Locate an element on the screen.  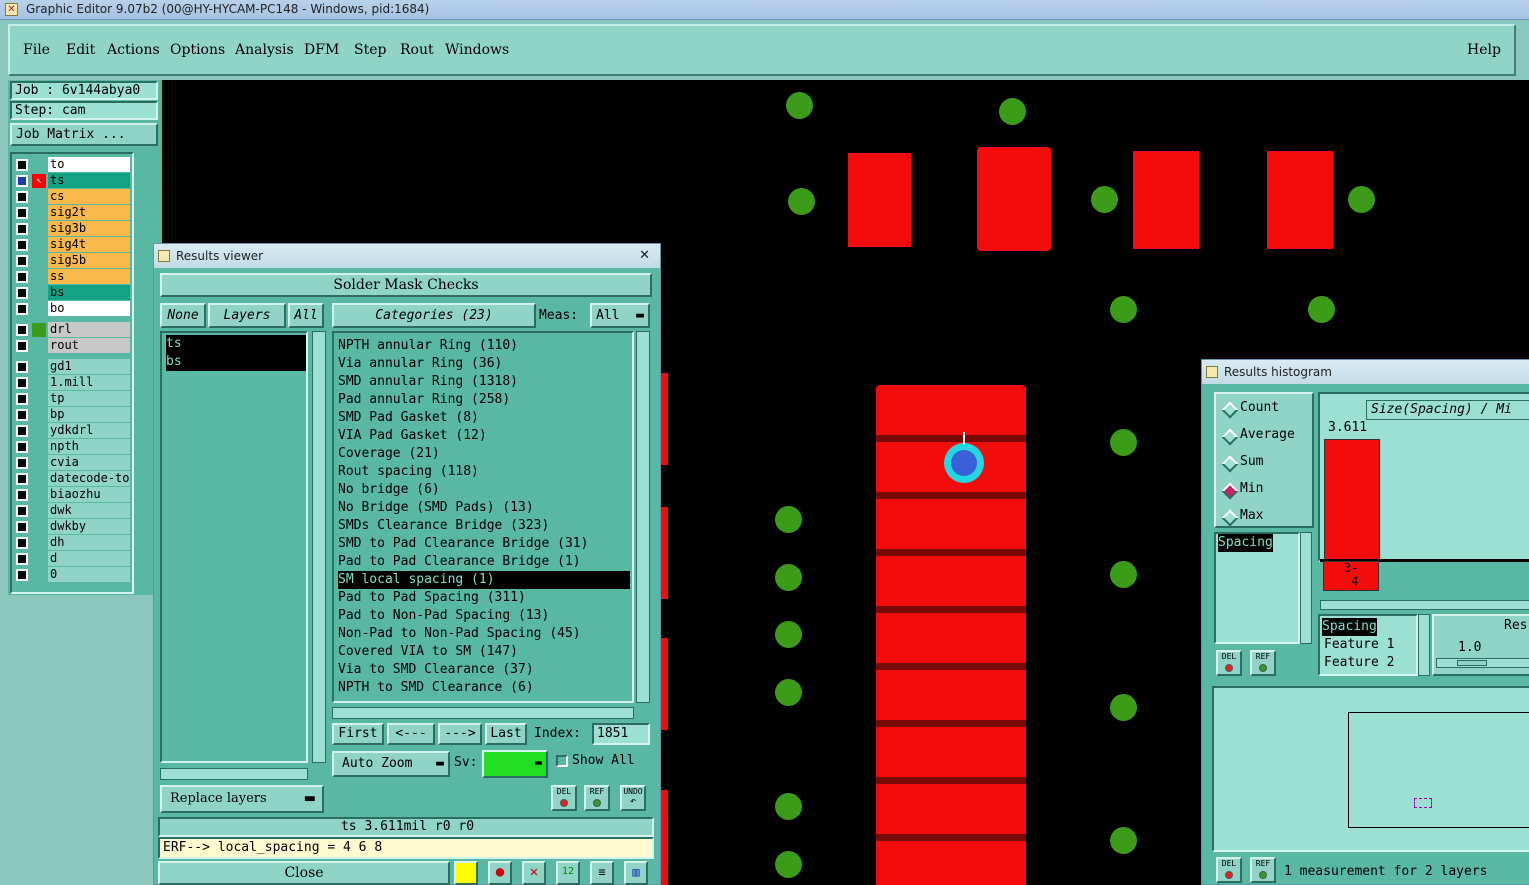
chart-hscrollbar is located at coordinates (1424, 605).